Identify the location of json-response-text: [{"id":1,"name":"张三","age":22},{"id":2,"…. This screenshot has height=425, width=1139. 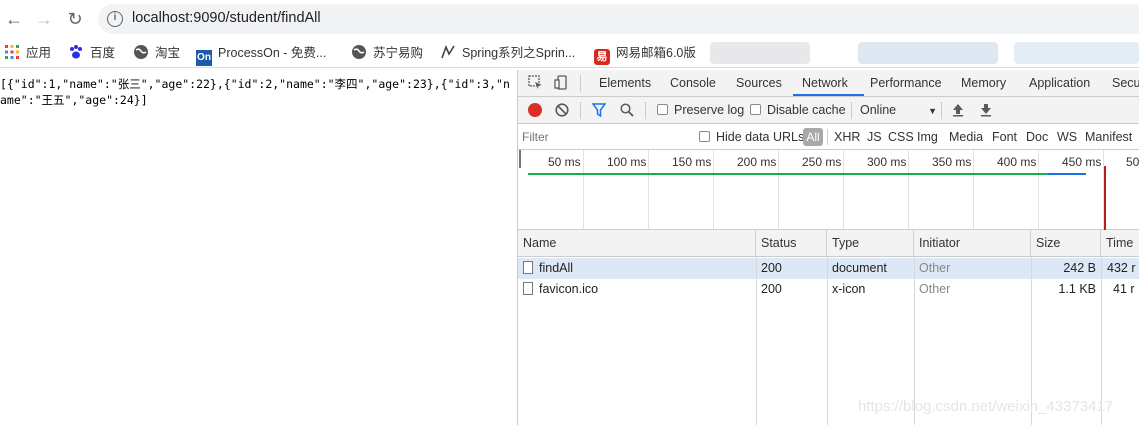
(255, 92).